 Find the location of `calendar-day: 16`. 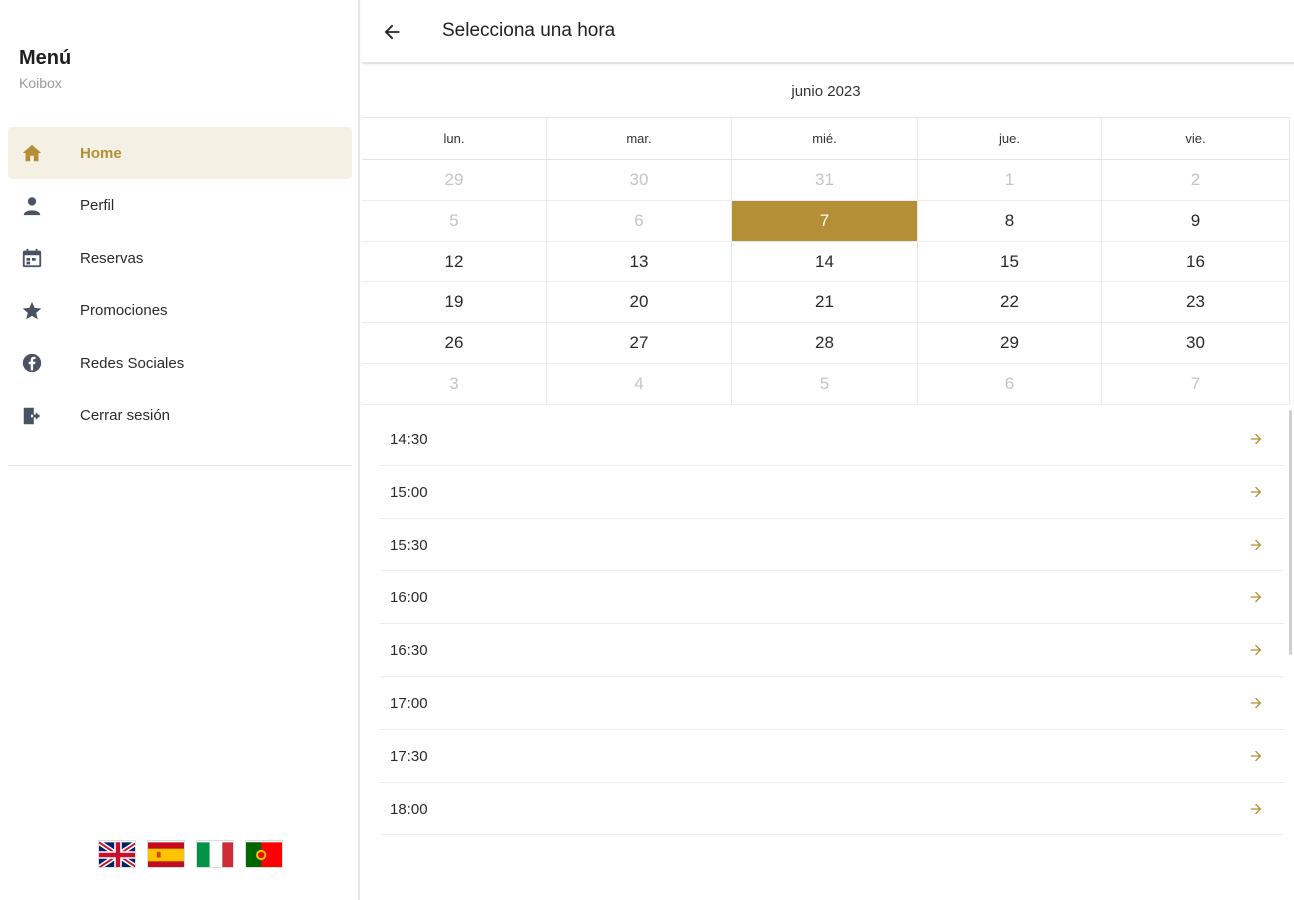

calendar-day: 16 is located at coordinates (1196, 262).